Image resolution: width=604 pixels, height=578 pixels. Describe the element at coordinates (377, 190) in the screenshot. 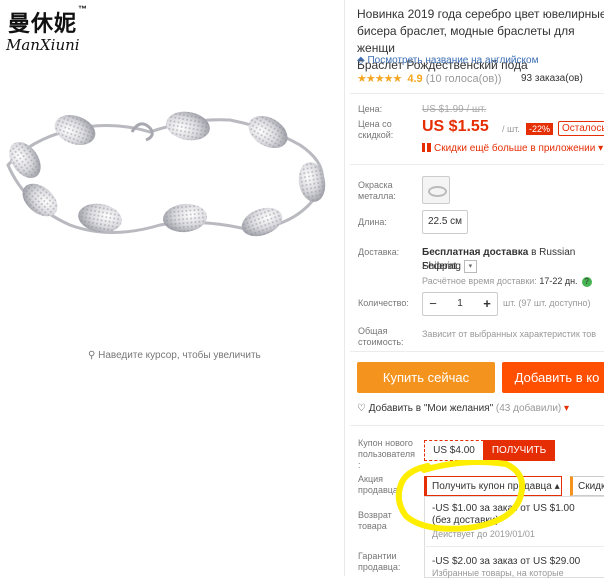

I see `color-label: Окраска металла:` at that location.